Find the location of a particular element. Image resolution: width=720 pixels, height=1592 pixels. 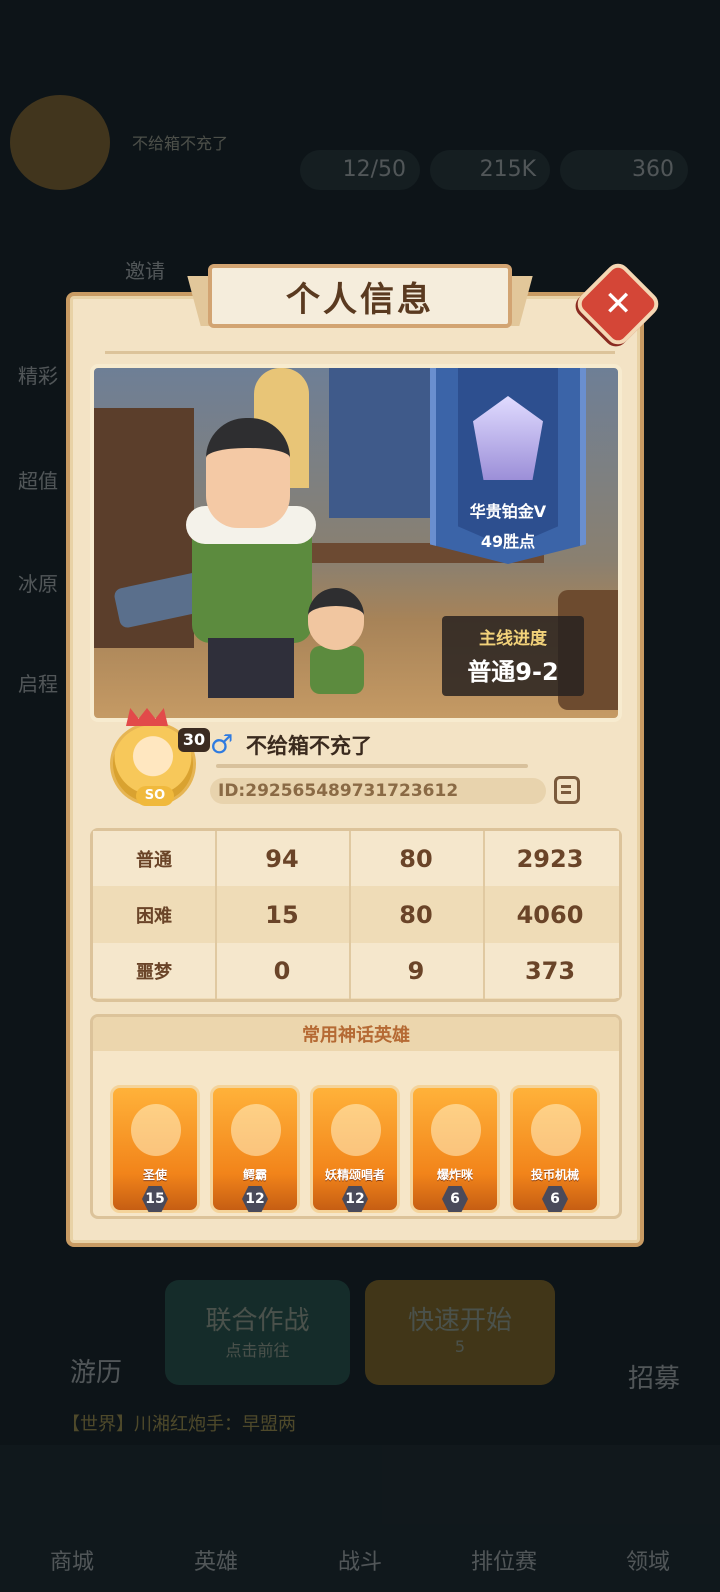

small-hero-head is located at coordinates (336, 619).